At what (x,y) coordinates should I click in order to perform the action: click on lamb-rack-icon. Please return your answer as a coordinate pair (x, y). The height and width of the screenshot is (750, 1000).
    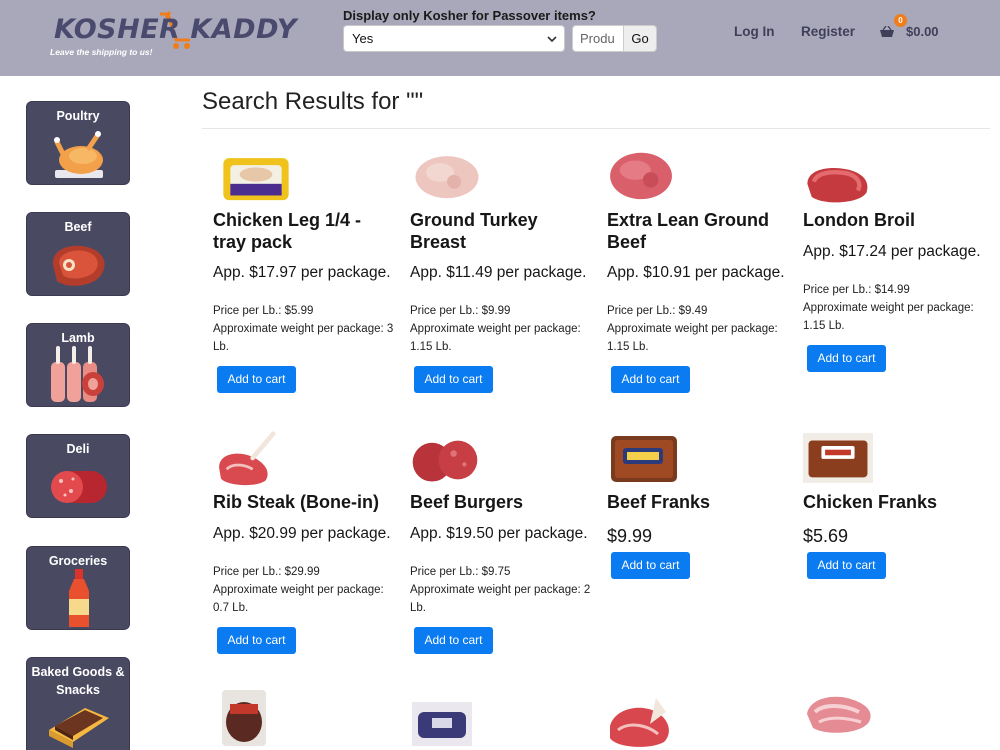
    Looking at the image, I should click on (77, 374).